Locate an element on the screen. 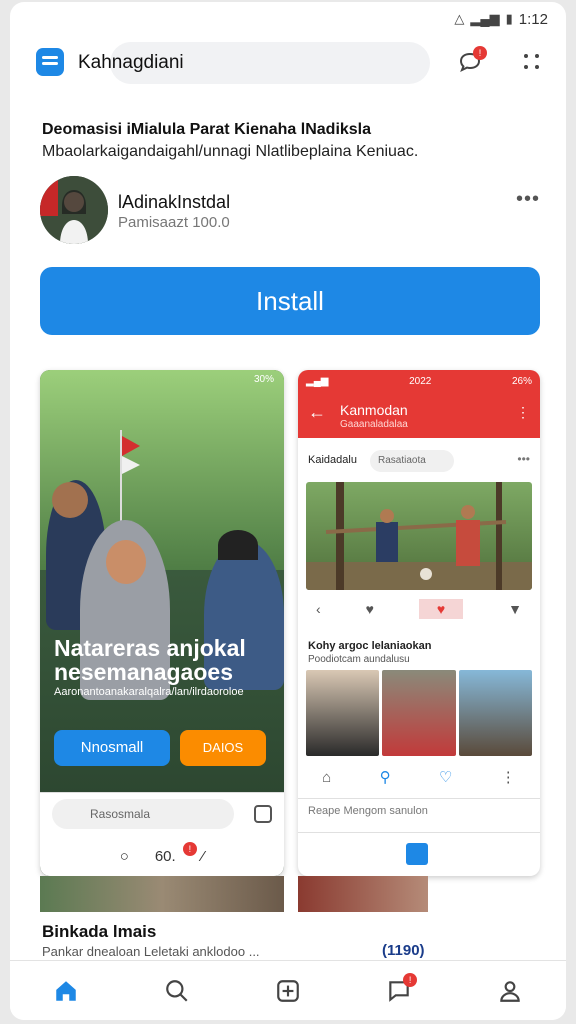  nav-add is located at coordinates (288, 991).